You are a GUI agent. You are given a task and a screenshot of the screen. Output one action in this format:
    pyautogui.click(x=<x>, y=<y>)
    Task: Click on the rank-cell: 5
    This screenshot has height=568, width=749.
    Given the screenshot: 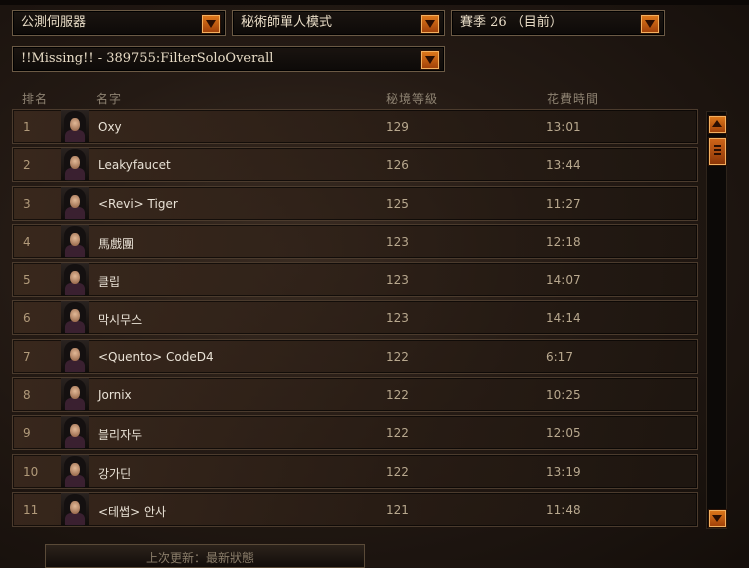 What is the action you would take?
    pyautogui.click(x=27, y=280)
    